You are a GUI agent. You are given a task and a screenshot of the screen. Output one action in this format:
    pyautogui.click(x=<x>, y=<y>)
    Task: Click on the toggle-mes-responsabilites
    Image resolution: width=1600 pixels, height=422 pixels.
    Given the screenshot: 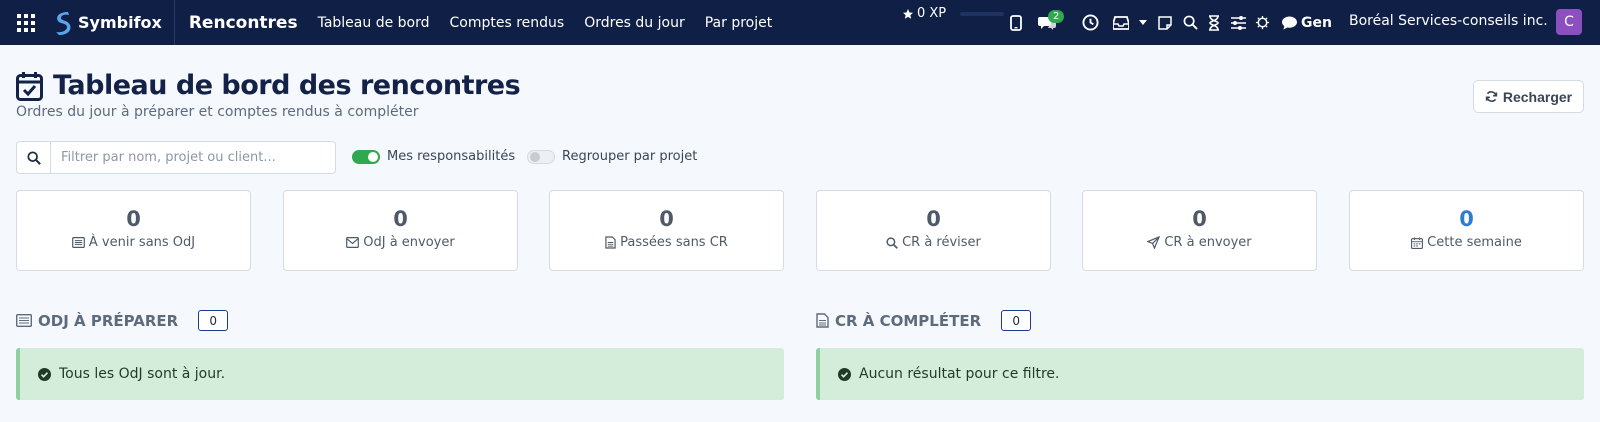 What is the action you would take?
    pyautogui.click(x=366, y=157)
    